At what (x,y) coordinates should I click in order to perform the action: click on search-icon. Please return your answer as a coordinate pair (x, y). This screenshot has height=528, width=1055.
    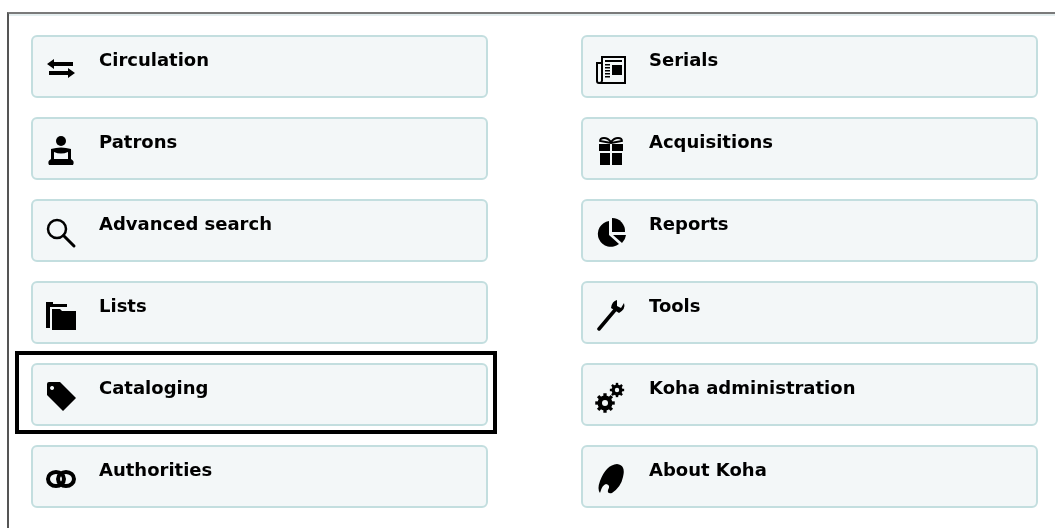
    Looking at the image, I should click on (61, 233).